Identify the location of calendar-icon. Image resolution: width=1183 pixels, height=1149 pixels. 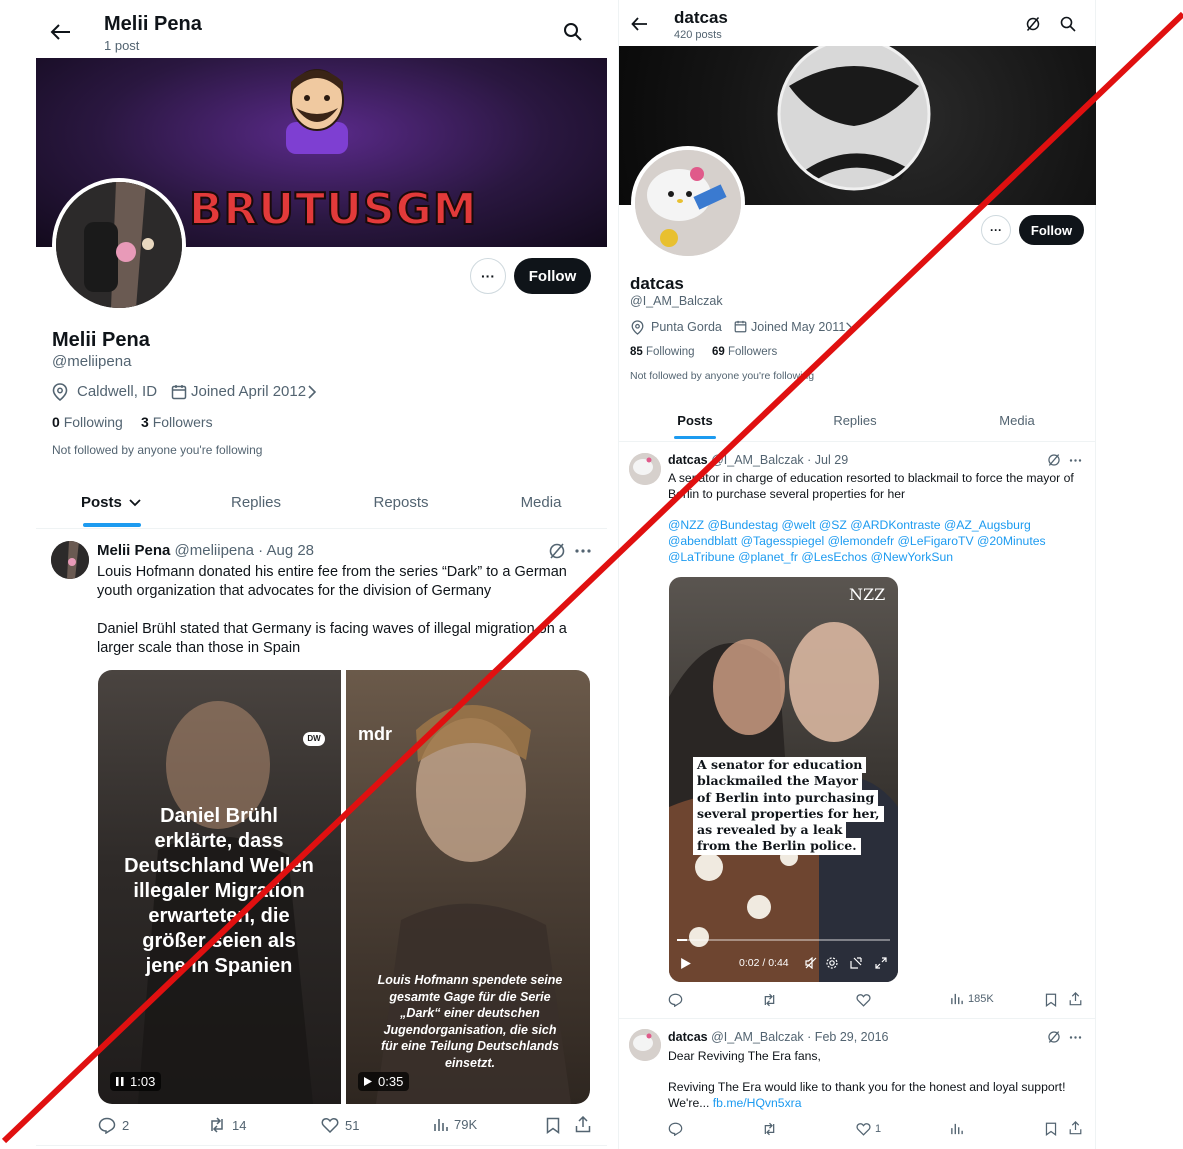
(740, 326).